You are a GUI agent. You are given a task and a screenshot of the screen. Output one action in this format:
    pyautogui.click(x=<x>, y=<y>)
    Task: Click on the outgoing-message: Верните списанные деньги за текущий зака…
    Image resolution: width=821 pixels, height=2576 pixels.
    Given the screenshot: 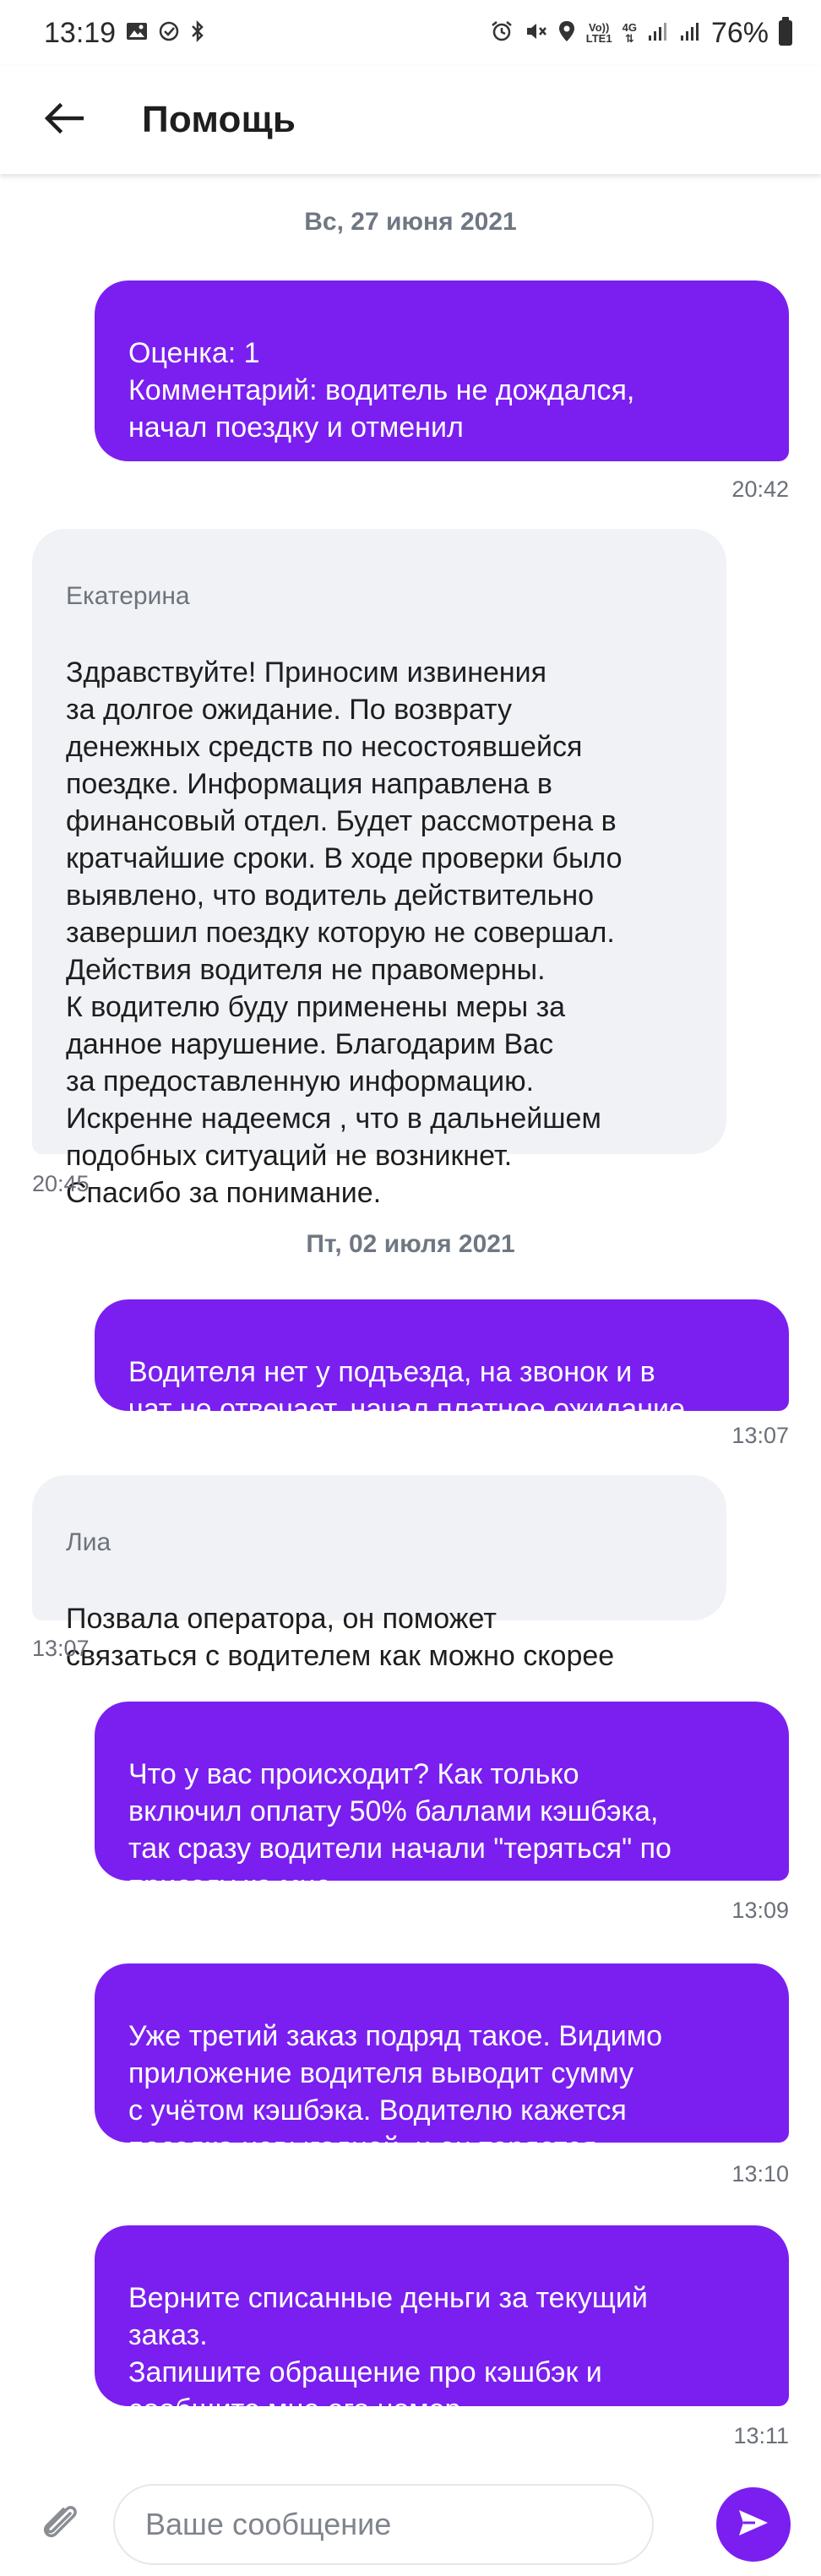 What is the action you would take?
    pyautogui.click(x=442, y=2325)
    